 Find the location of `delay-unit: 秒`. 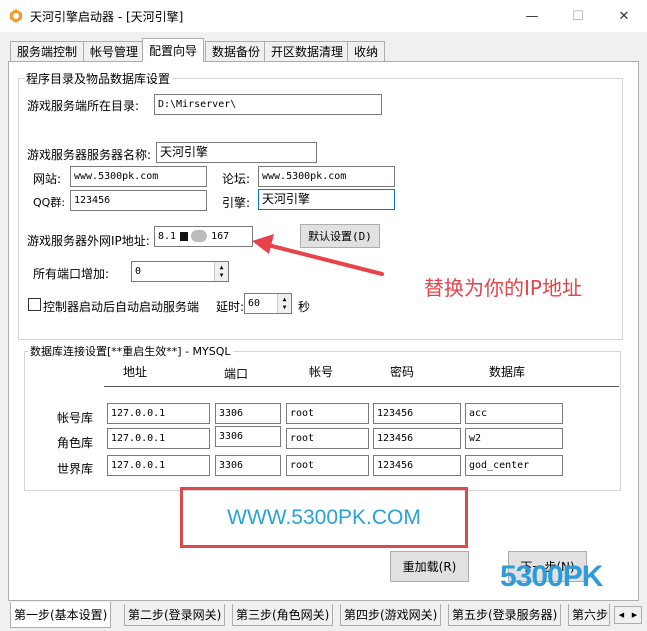

delay-unit: 秒 is located at coordinates (304, 307).